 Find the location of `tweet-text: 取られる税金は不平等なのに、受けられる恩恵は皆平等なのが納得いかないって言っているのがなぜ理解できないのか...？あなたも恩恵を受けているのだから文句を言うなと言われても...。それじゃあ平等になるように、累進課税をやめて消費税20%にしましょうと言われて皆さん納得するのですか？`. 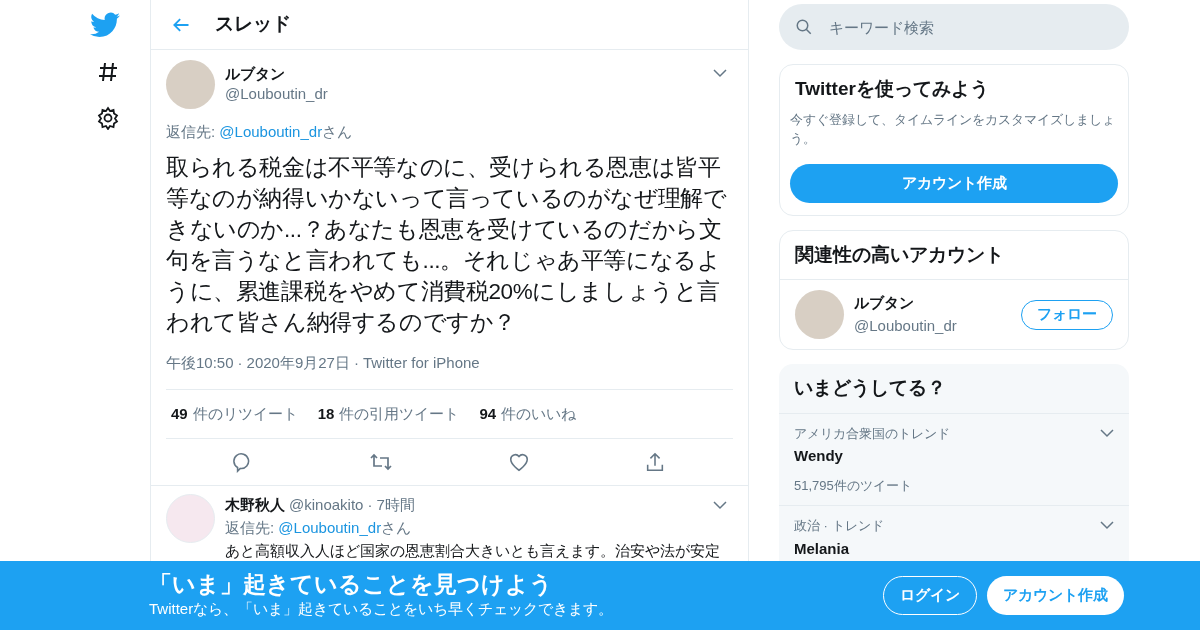

tweet-text: 取られる税金は不平等なのに、受けられる恩恵は皆平等なのが納得いかないって言っているのがなぜ理解できないのか...？あなたも恩恵を受けているのだから文句を言うなと言われても...。それじゃあ平等になるように、累進課税をやめて消費税20%にしましょうと言われて皆さん納得するのですか？ is located at coordinates (447, 245).